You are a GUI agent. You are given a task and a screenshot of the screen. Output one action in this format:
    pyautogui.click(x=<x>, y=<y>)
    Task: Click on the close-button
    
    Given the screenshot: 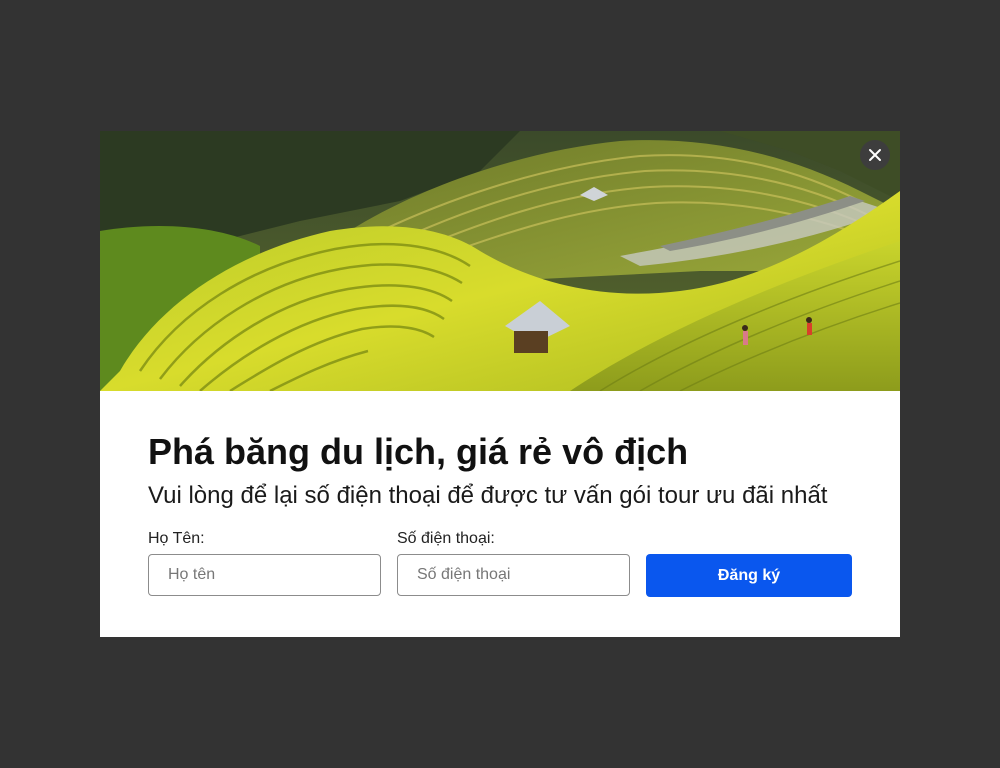 What is the action you would take?
    pyautogui.click(x=875, y=155)
    